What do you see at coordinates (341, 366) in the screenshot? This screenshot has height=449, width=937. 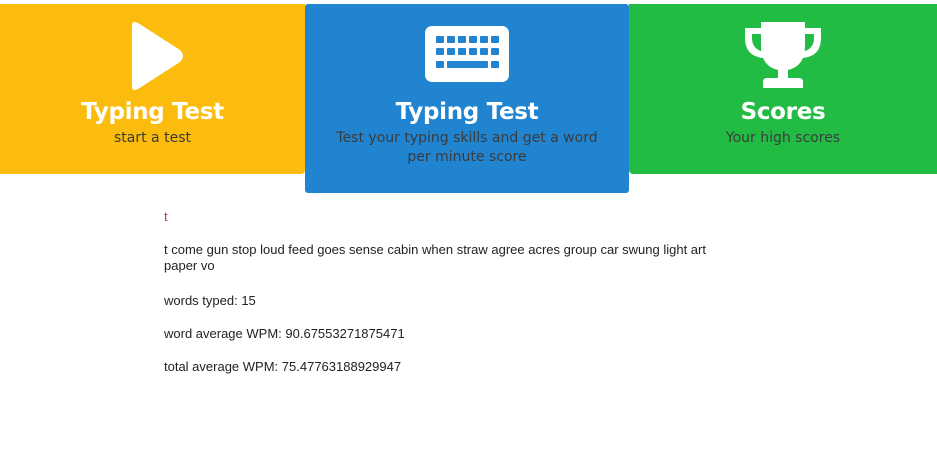 I see `total-average-wpm-value: 75.47763188929947` at bounding box center [341, 366].